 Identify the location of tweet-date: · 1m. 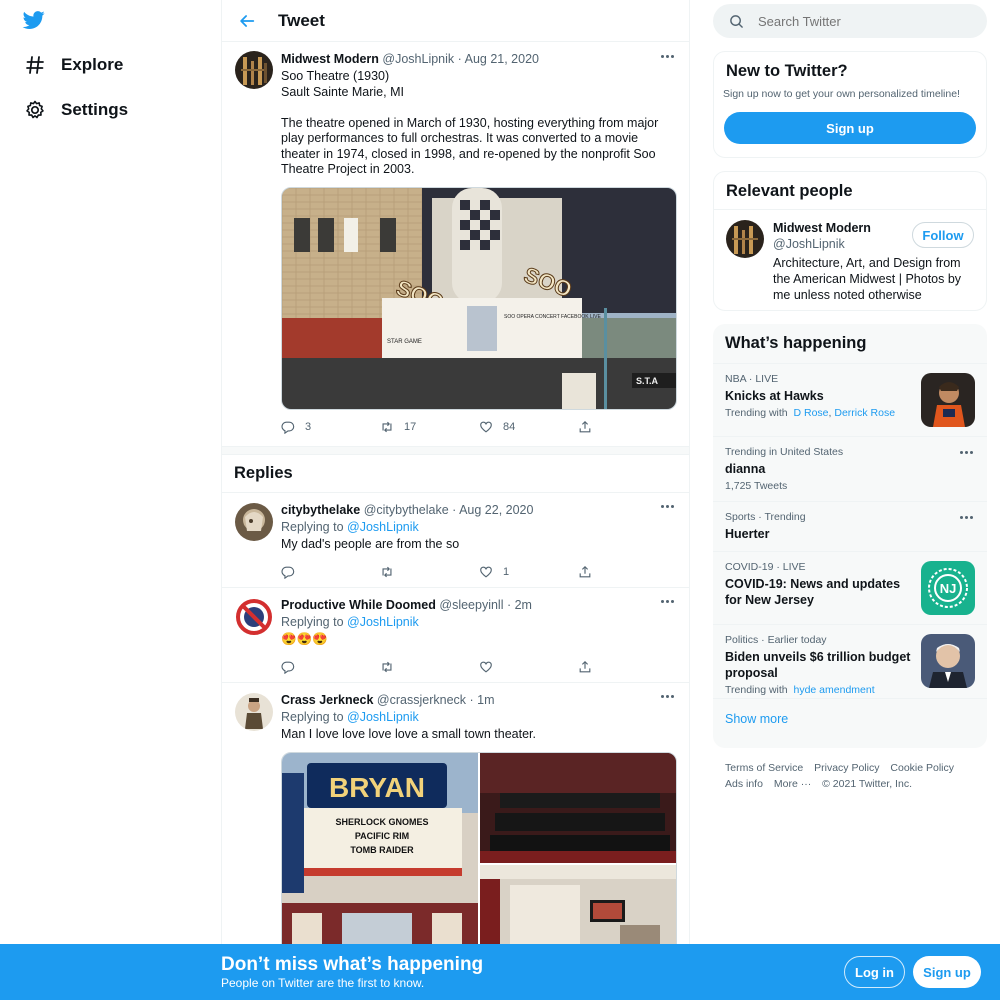
(482, 700).